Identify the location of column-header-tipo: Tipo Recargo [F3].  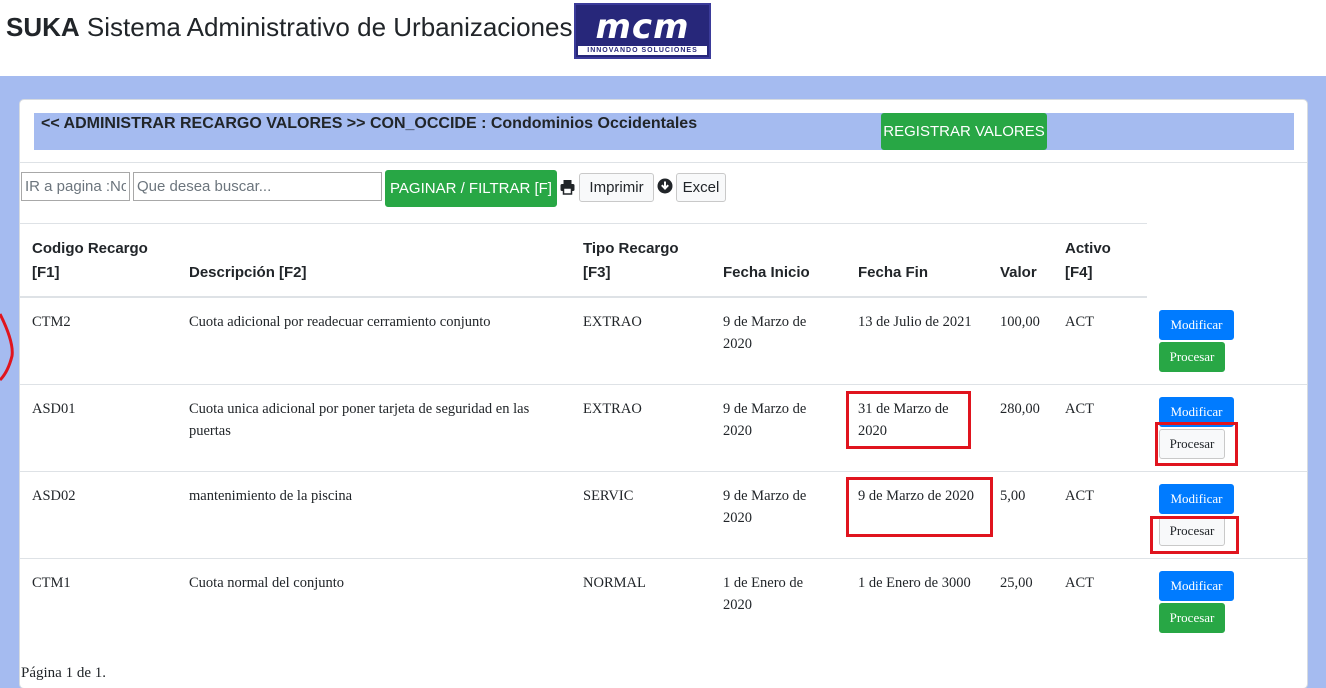
(631, 261).